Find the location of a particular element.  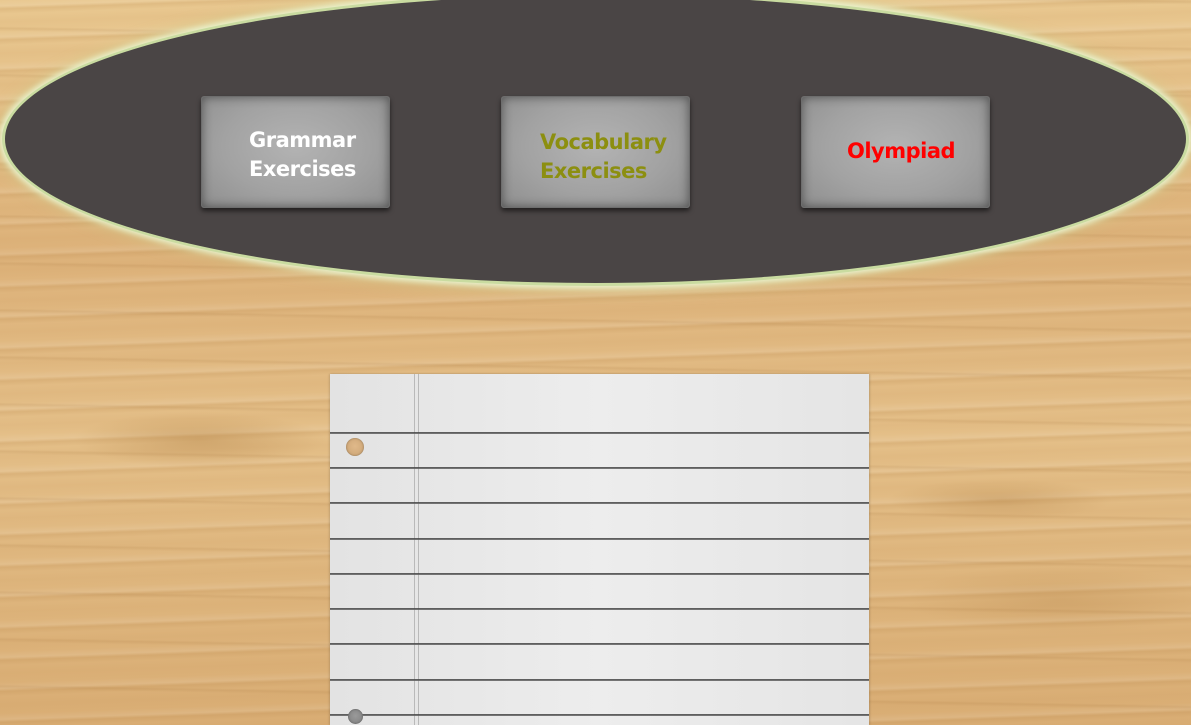

olympiad-label: Olympiad is located at coordinates (901, 151).